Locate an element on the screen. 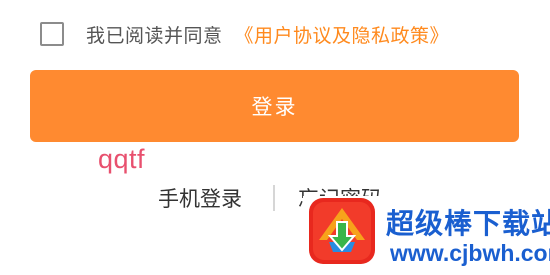 This screenshot has width=550, height=275. site-watermark-logo: 超级棒下载站 www.cjbwh.com is located at coordinates (426, 235).